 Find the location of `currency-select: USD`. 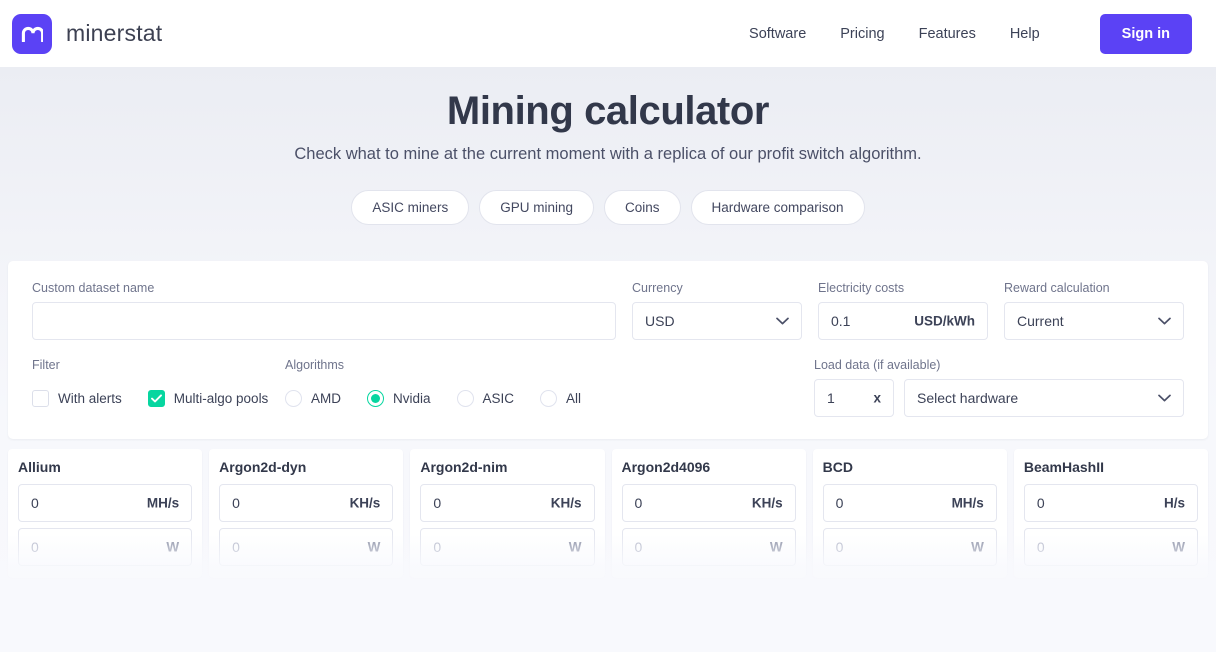

currency-select: USD is located at coordinates (717, 321).